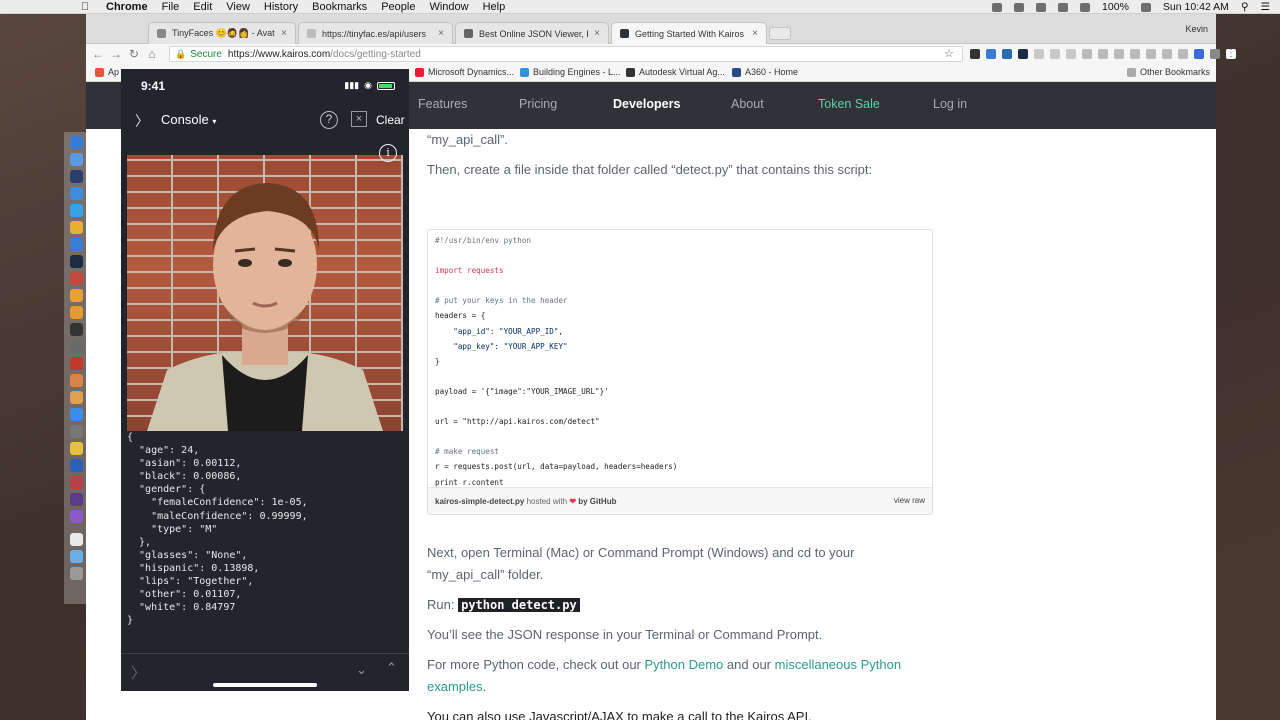 This screenshot has height=720, width=1280. Describe the element at coordinates (222, 33) in the screenshot. I see `tab-tinyfaces: TinyFaces 😊🧔👩 - Avatars ×` at that location.